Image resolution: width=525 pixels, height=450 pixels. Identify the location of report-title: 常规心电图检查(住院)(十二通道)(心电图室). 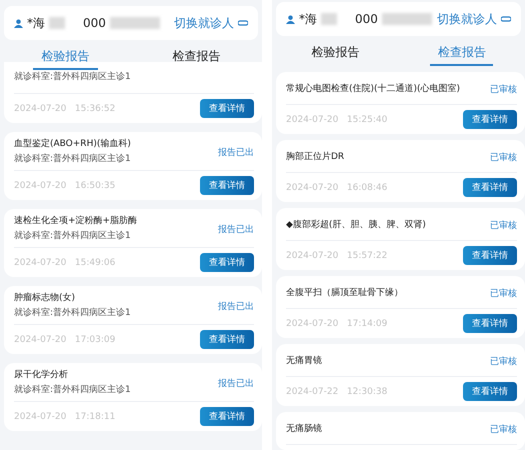
(373, 89).